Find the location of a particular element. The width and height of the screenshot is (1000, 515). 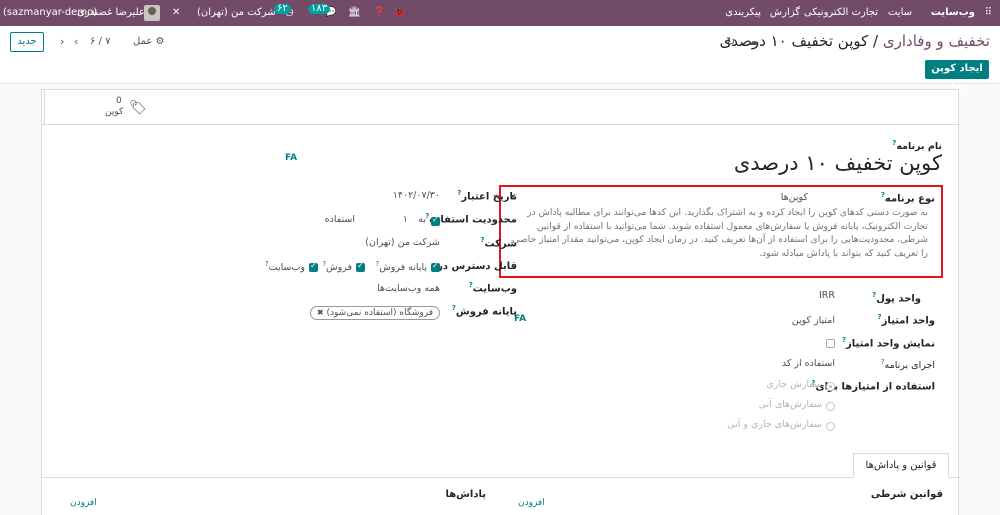

pos-tag: فروشگاه (استفاده نمی‌شود) ✖ is located at coordinates (374, 313).